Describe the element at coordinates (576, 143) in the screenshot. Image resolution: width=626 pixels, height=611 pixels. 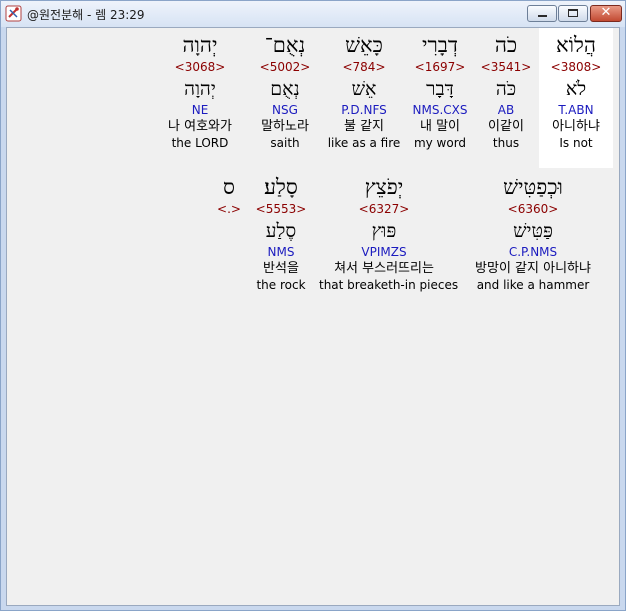
I see `english-gloss: Is not` at that location.